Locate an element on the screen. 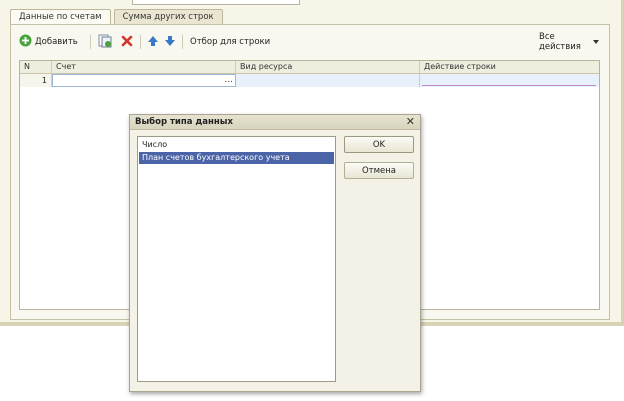  close-icon: ✕ is located at coordinates (410, 122).